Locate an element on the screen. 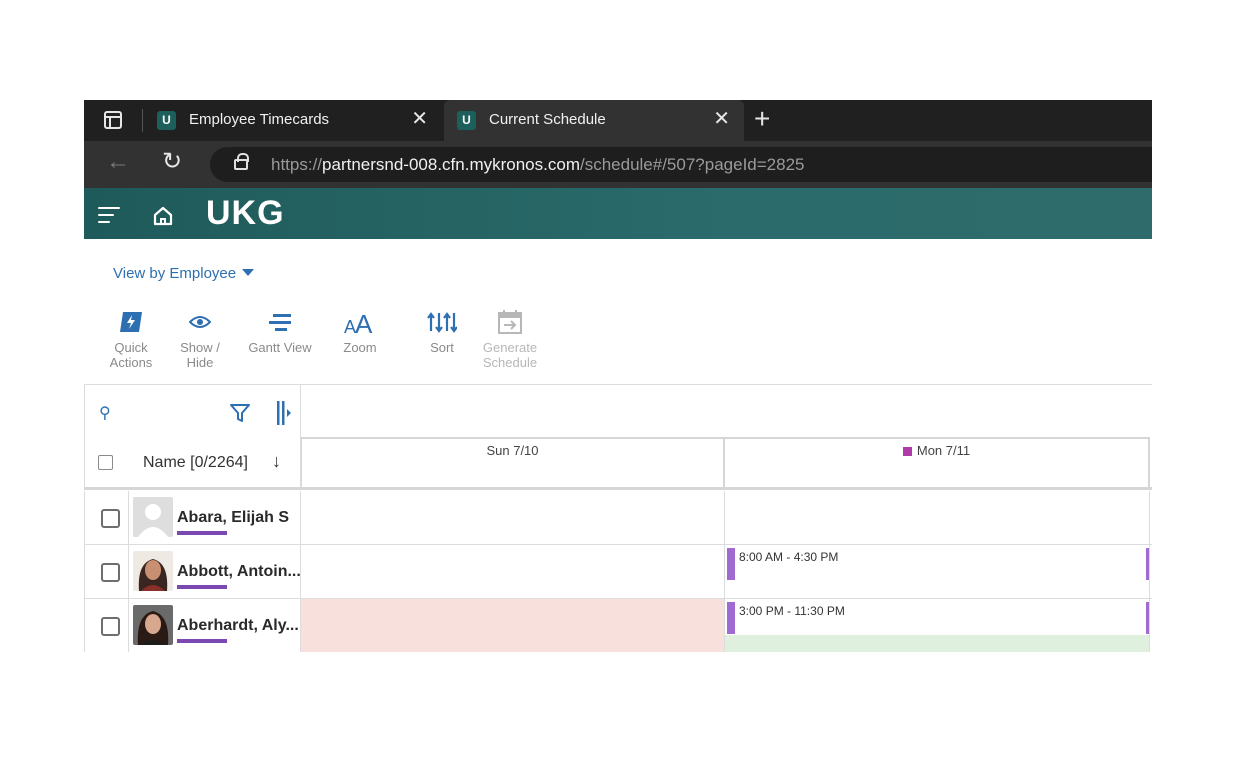  day-header-mon: Mon 7/11 is located at coordinates (937, 463).